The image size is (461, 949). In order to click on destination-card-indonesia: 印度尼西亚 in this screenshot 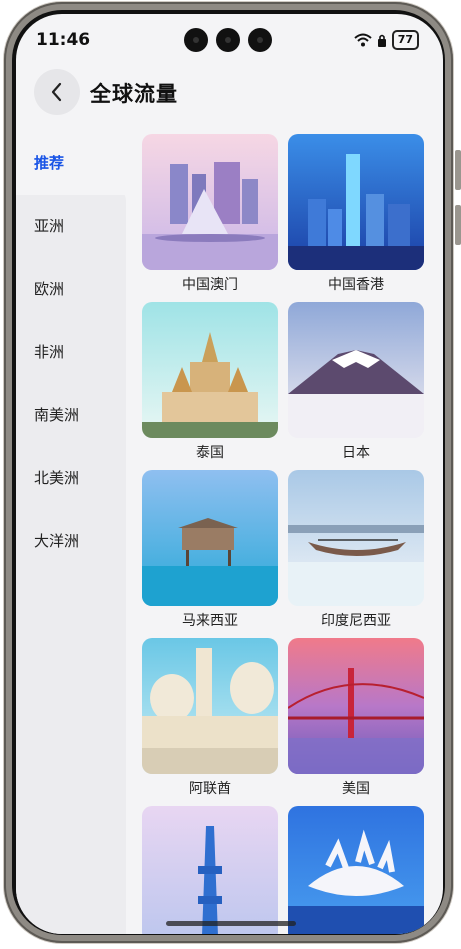, I will do `click(356, 551)`.